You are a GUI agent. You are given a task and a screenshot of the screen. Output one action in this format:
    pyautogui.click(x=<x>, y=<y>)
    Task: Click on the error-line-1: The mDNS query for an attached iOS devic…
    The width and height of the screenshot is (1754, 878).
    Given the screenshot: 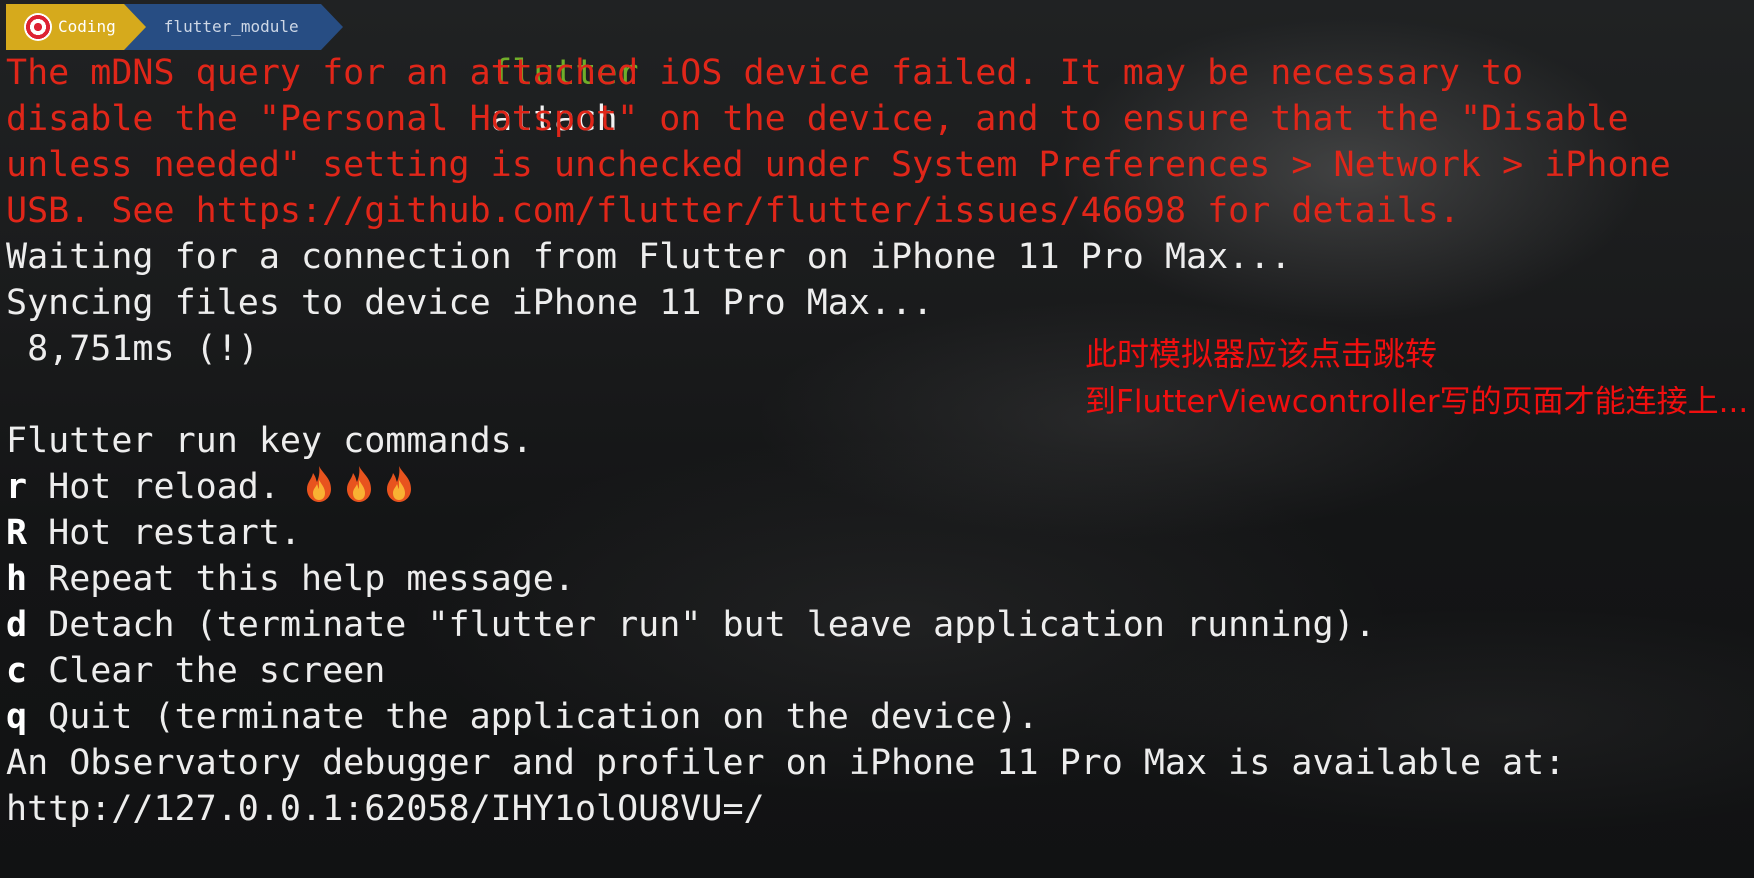 What is the action you would take?
    pyautogui.click(x=765, y=73)
    